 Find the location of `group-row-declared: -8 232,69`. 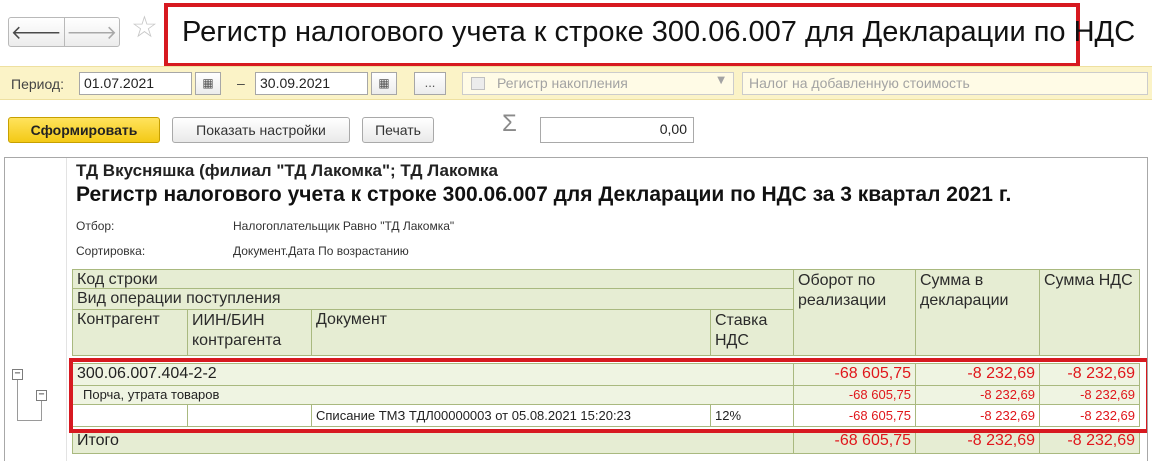

group-row-declared: -8 232,69 is located at coordinates (978, 374).